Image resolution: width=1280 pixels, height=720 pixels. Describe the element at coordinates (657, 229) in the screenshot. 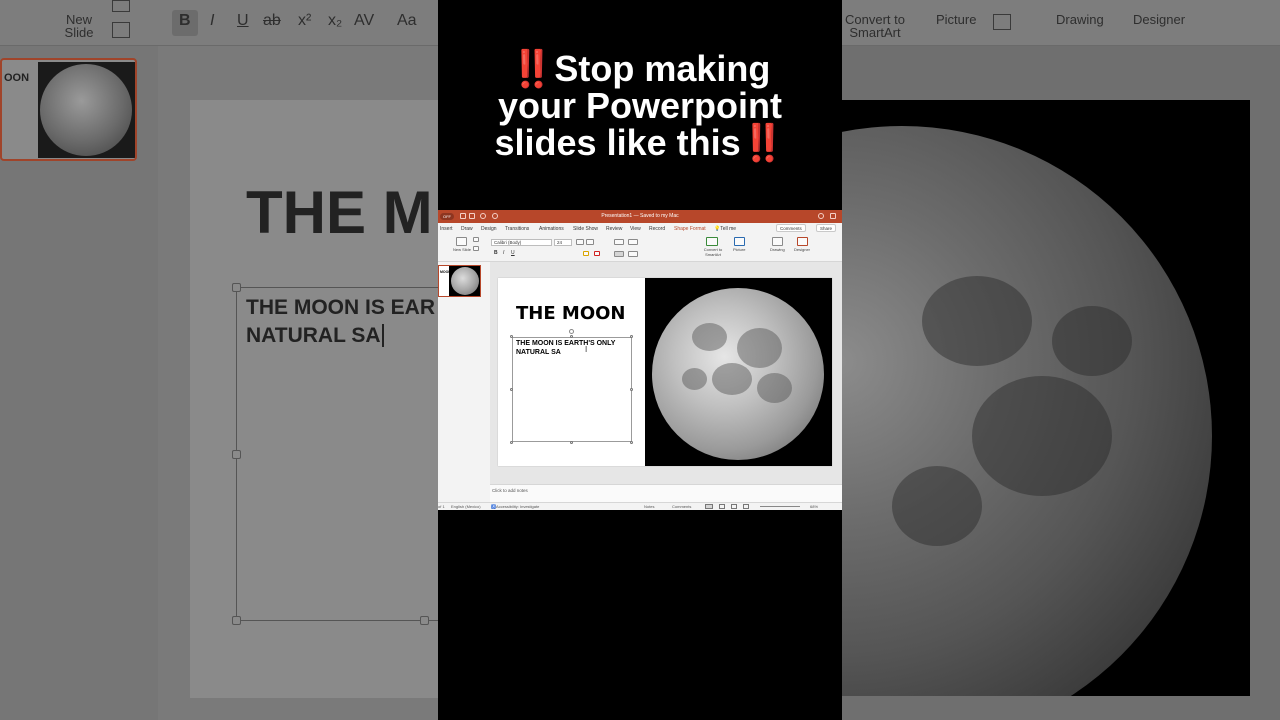

I see `tab-record: Record` at that location.